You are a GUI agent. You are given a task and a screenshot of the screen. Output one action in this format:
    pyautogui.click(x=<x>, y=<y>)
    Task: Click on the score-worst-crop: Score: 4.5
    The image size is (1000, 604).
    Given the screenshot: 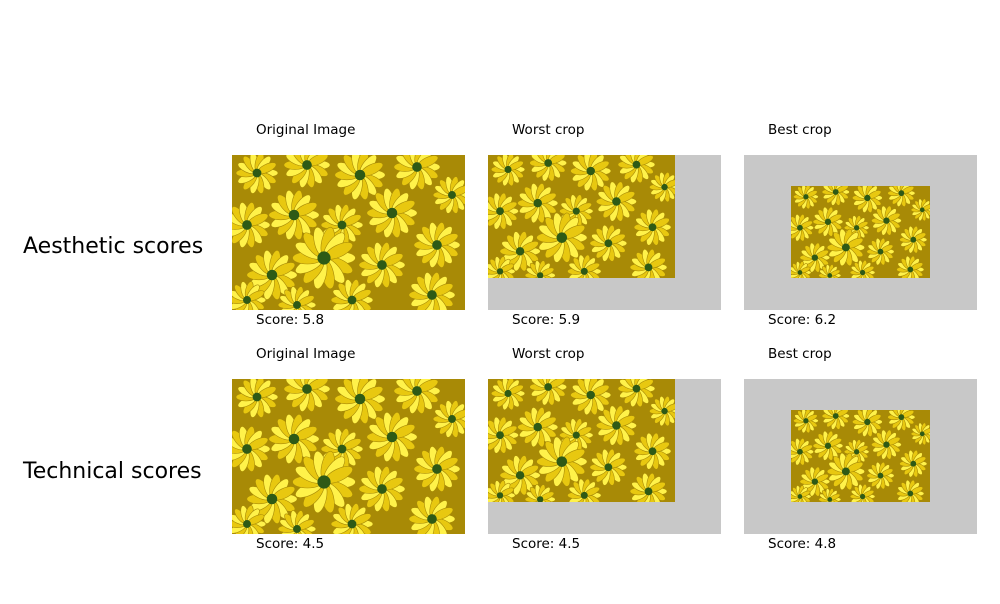 What is the action you would take?
    pyautogui.click(x=546, y=544)
    